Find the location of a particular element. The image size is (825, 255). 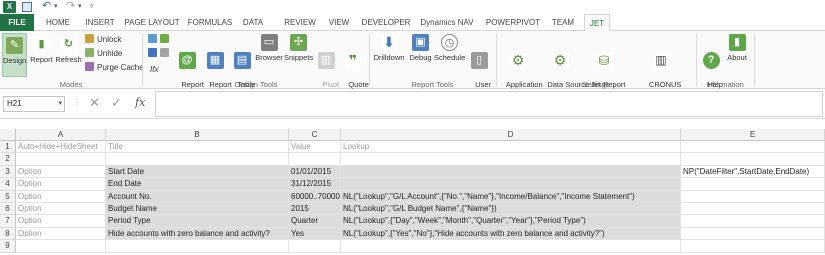

data-source-settings-button: ⚙ Data Source Settings is located at coordinates (564, 66).